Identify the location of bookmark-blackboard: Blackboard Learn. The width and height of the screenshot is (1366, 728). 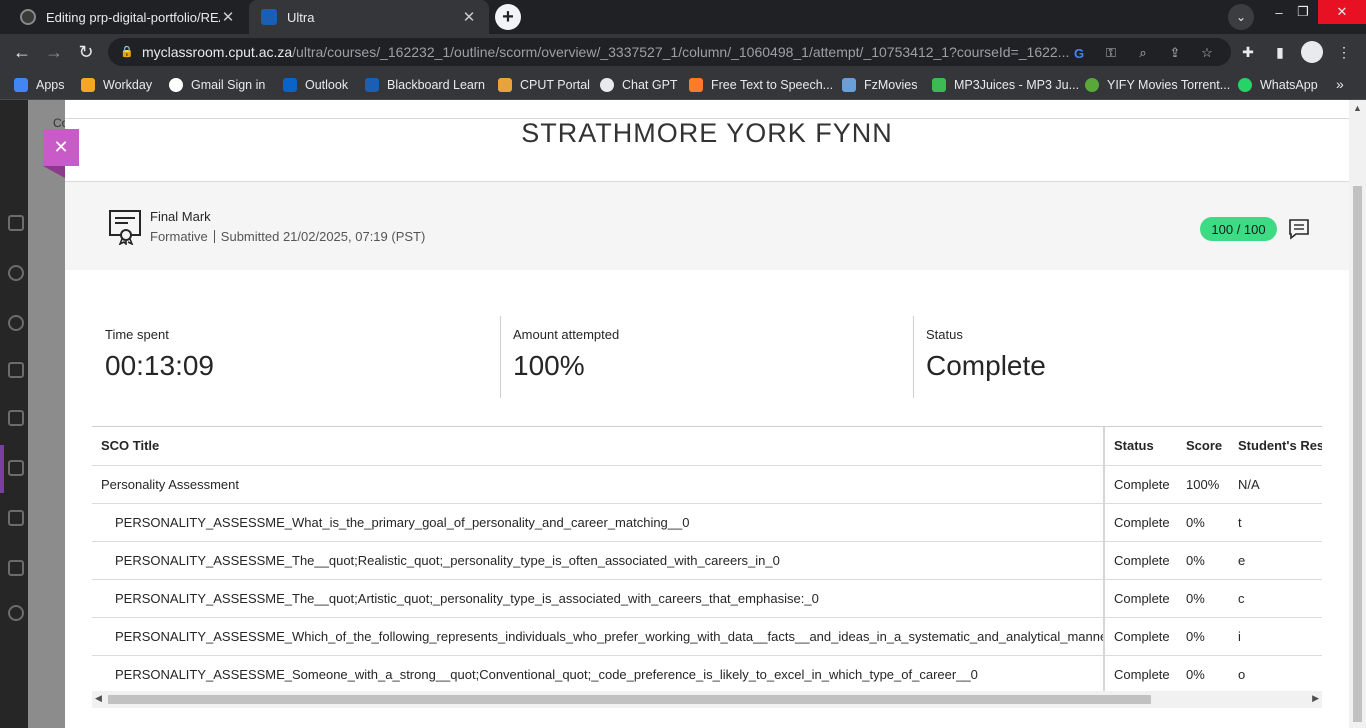
(425, 85).